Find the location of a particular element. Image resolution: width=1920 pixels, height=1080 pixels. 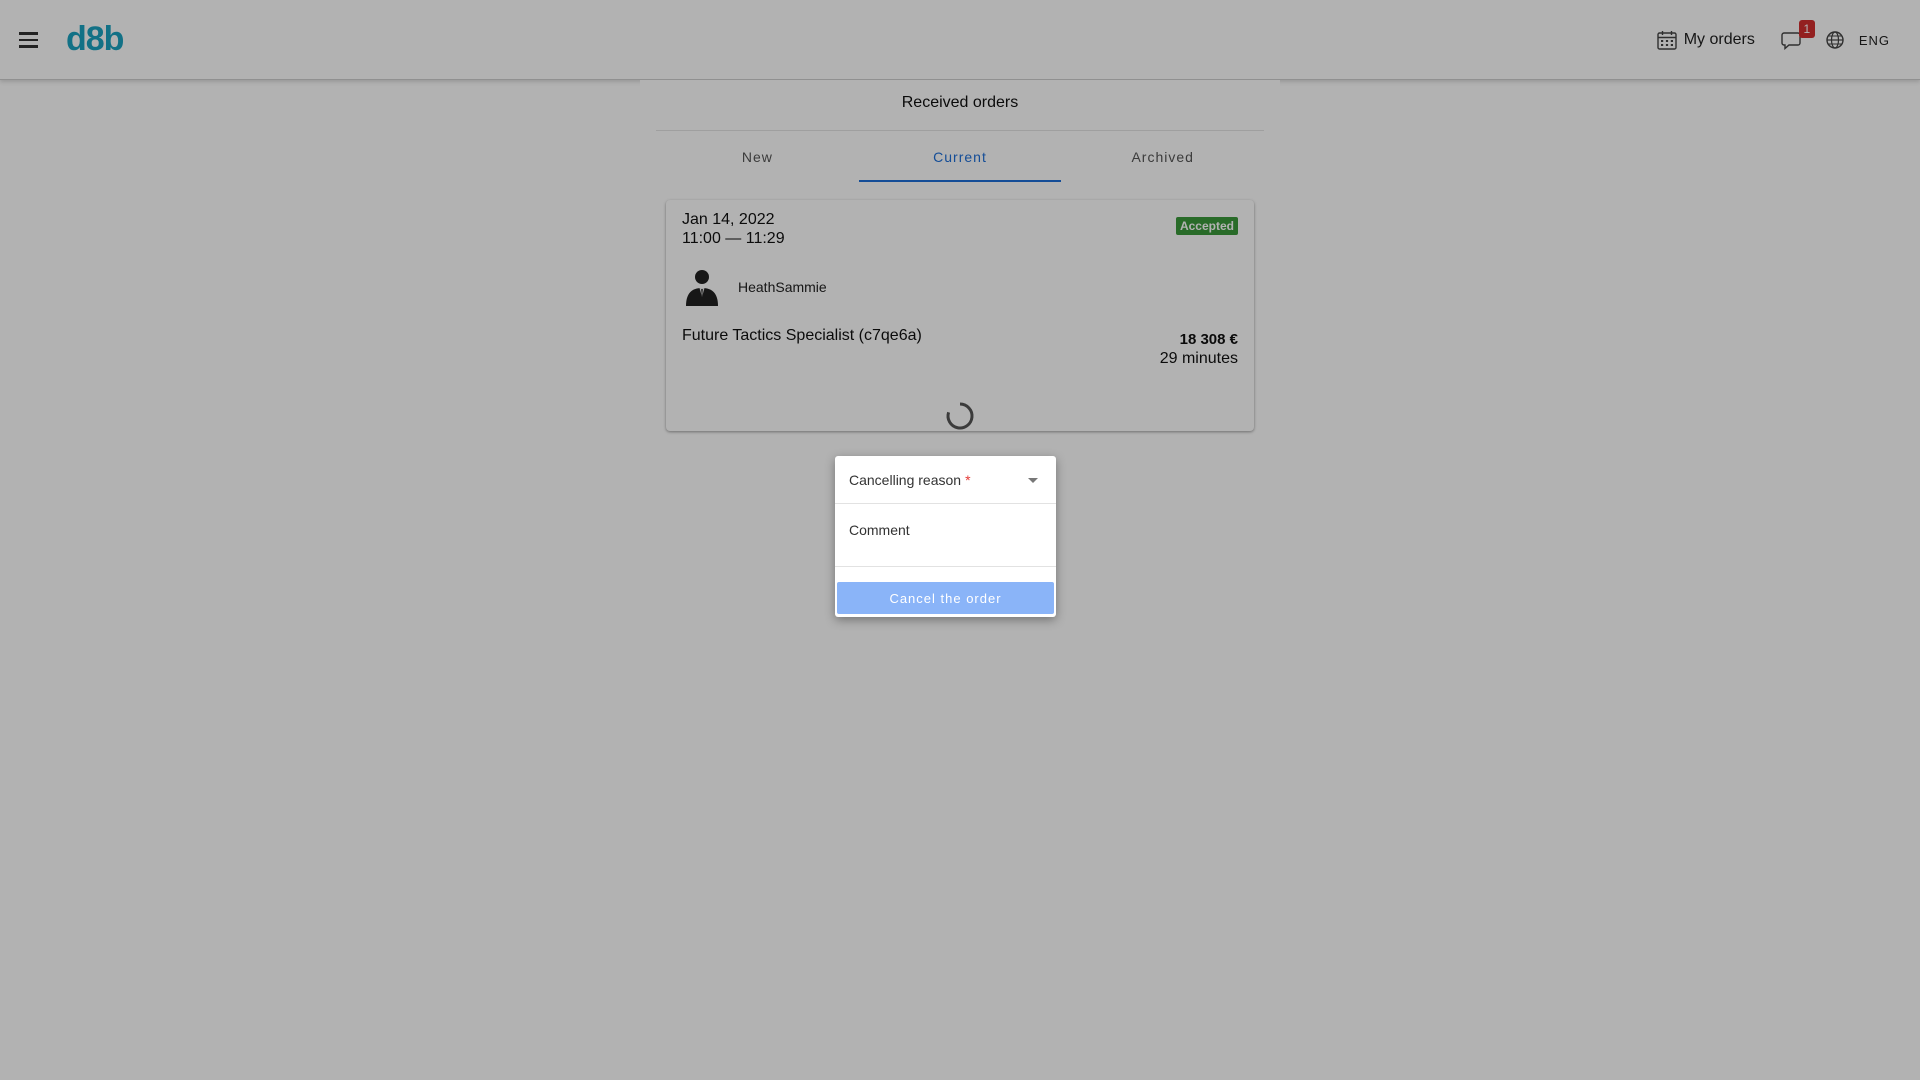

cancelling-reason-label: Cancelling reason * is located at coordinates (910, 480).